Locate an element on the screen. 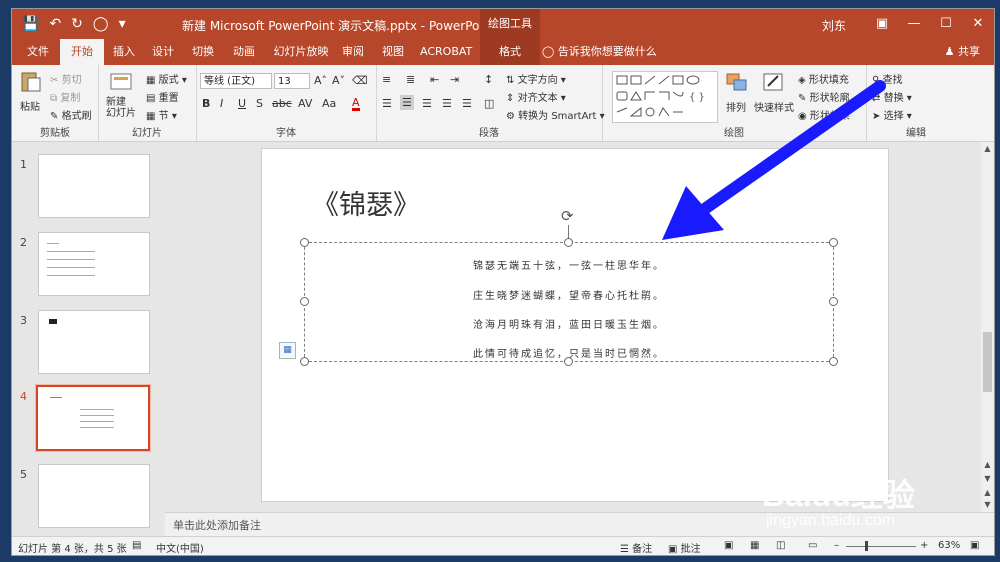 This screenshot has height=562, width=1000. share-button: ♟ 共享 is located at coordinates (962, 52).